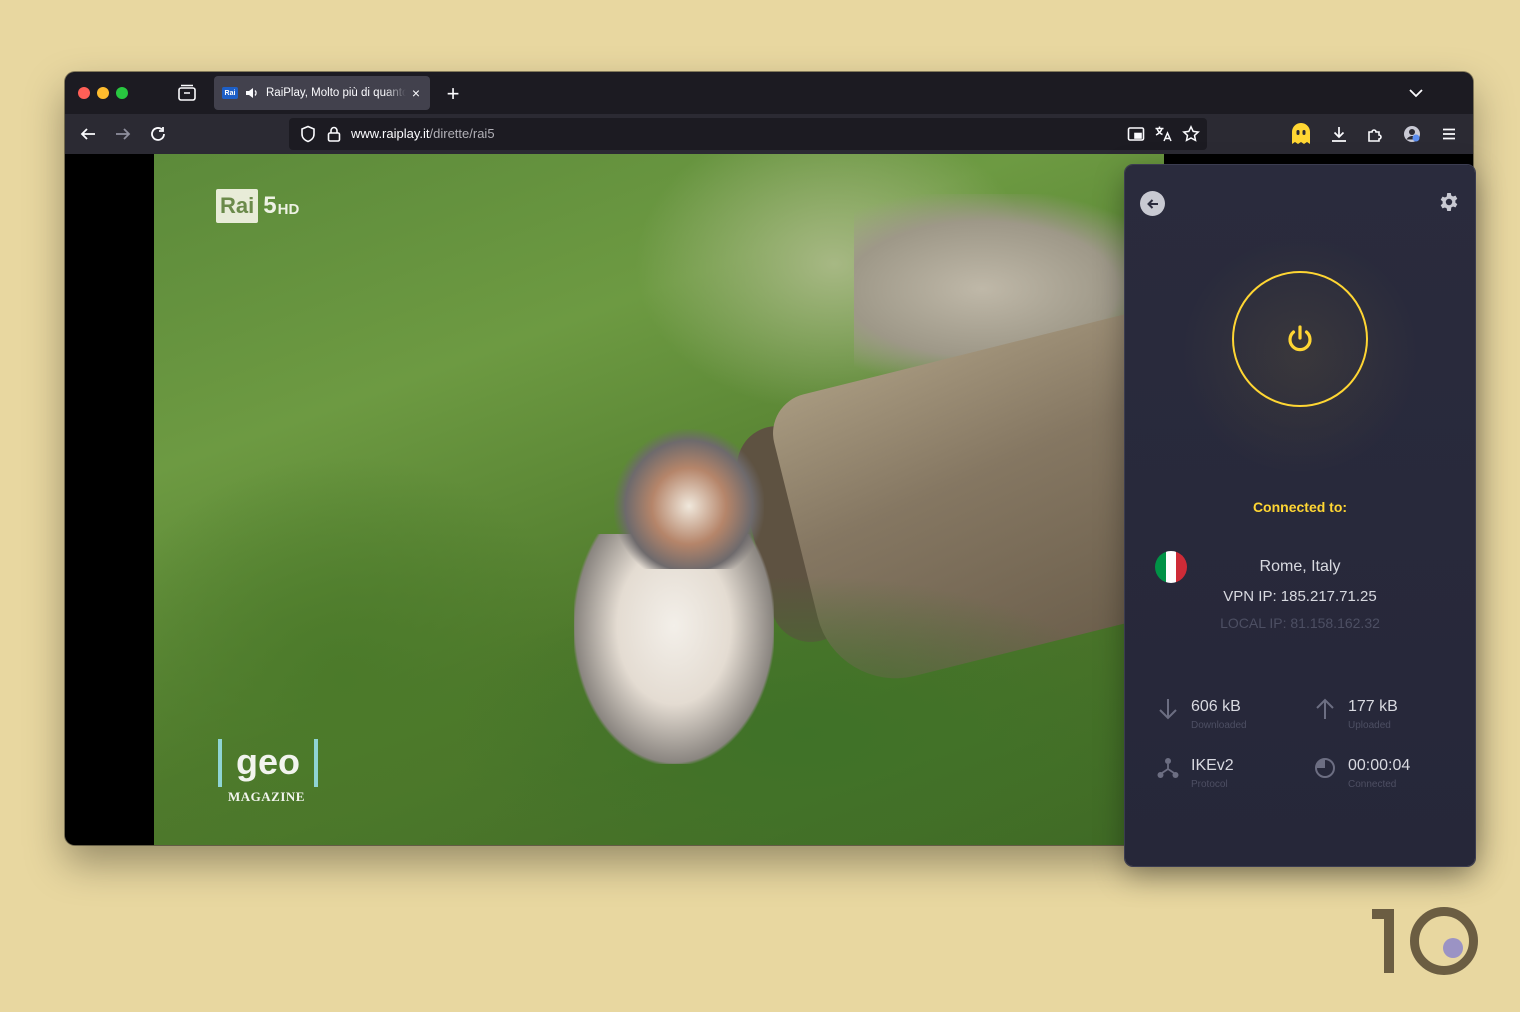 The image size is (1520, 1012). What do you see at coordinates (122, 93) in the screenshot?
I see `zoom-window-button` at bounding box center [122, 93].